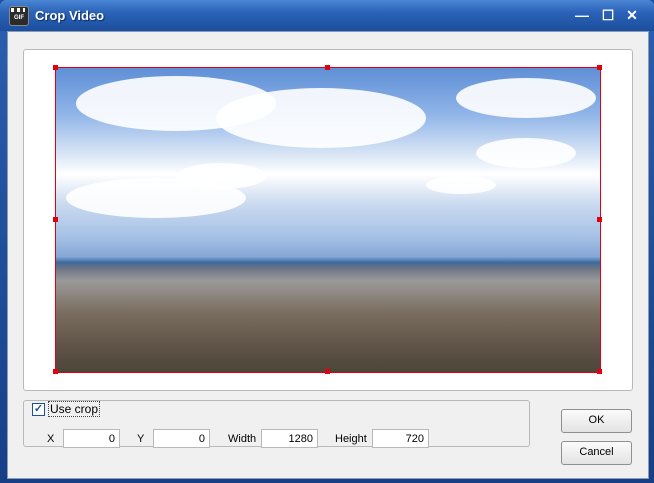 The width and height of the screenshot is (654, 483). What do you see at coordinates (91, 438) in the screenshot?
I see `x-field: 0` at bounding box center [91, 438].